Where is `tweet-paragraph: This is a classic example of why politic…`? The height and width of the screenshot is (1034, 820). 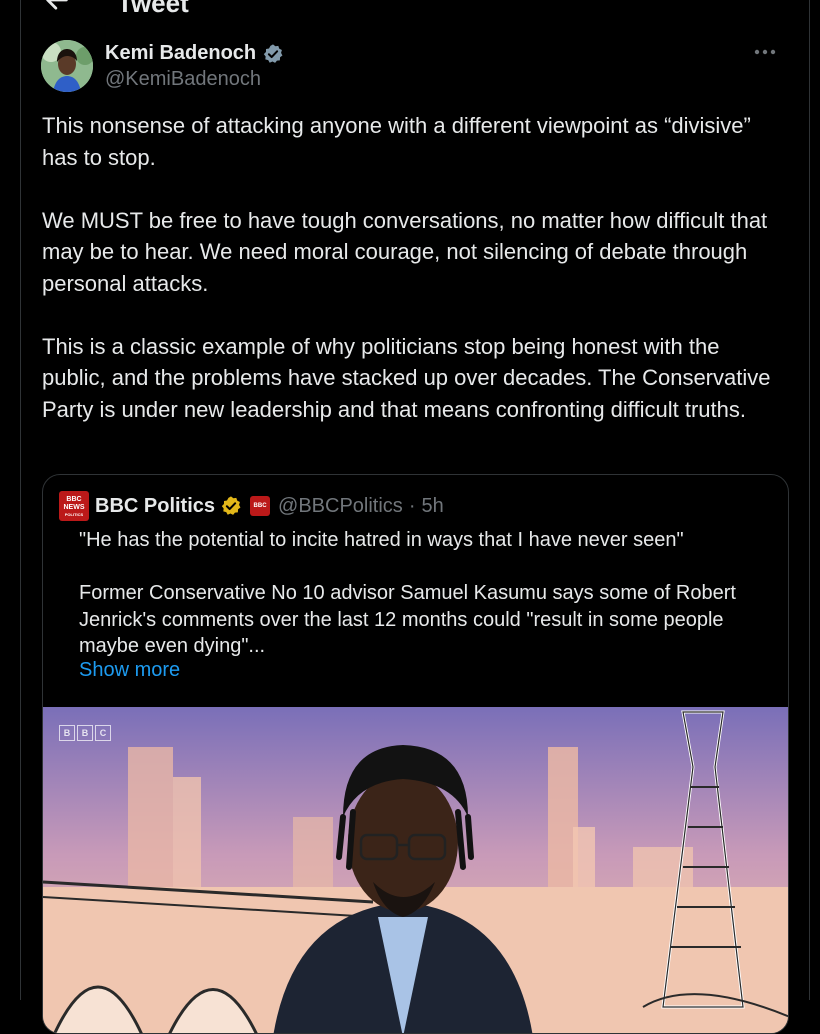
tweet-paragraph: This is a classic example of why politic… is located at coordinates (406, 377).